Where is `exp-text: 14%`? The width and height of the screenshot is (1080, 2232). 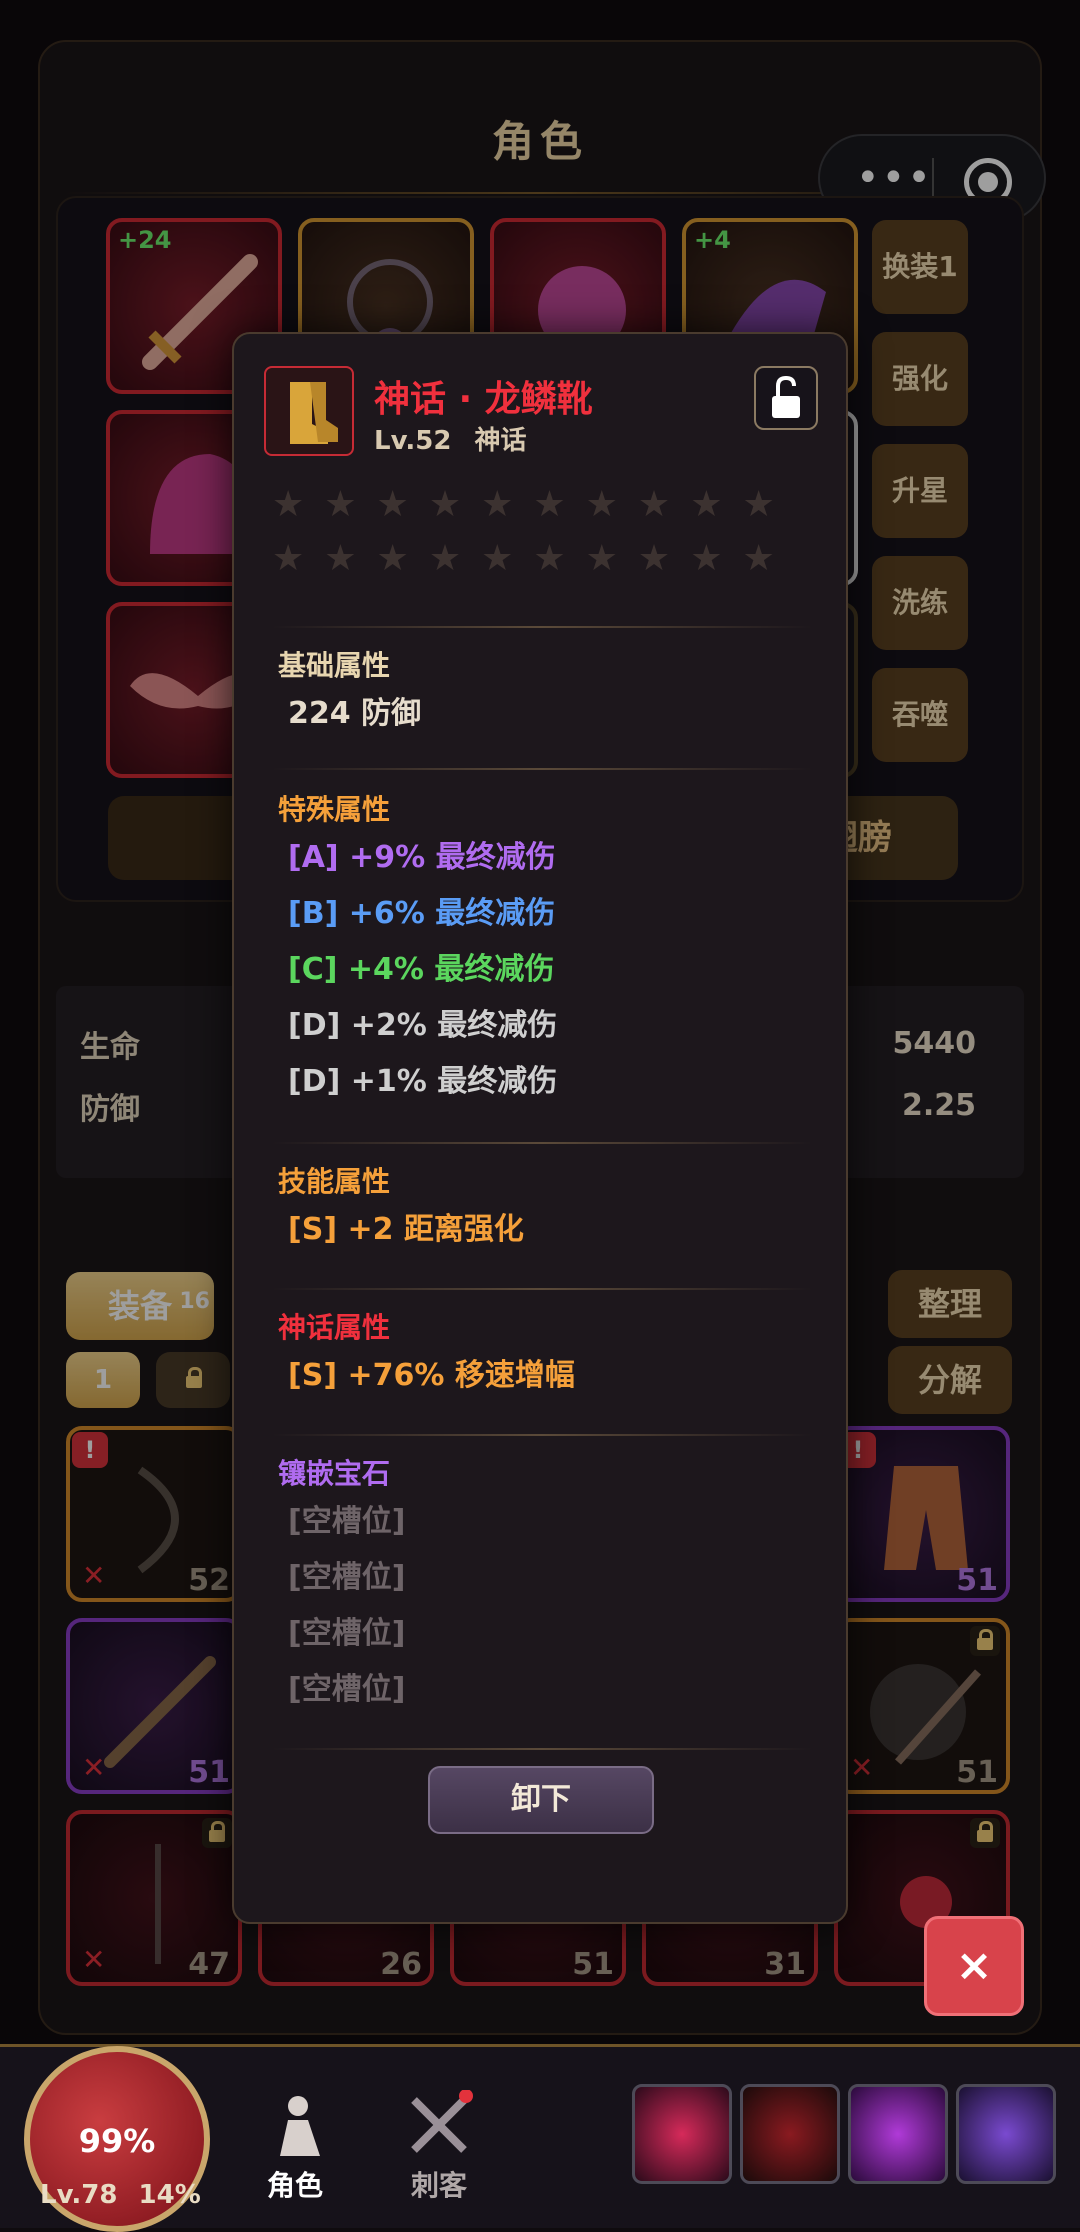
exp-text: 14% is located at coordinates (169, 2195).